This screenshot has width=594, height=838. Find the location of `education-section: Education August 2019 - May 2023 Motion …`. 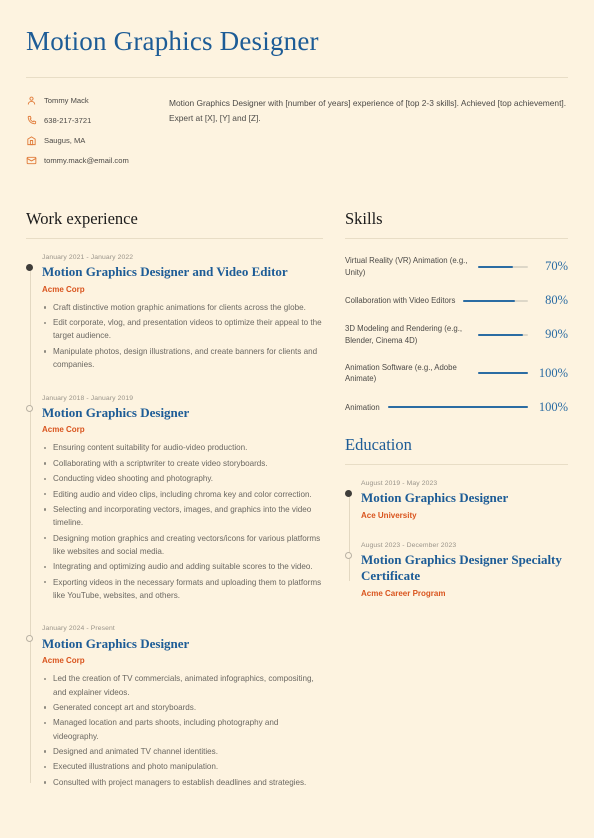

education-section: Education August 2019 - May 2023 Motion … is located at coordinates (456, 517).